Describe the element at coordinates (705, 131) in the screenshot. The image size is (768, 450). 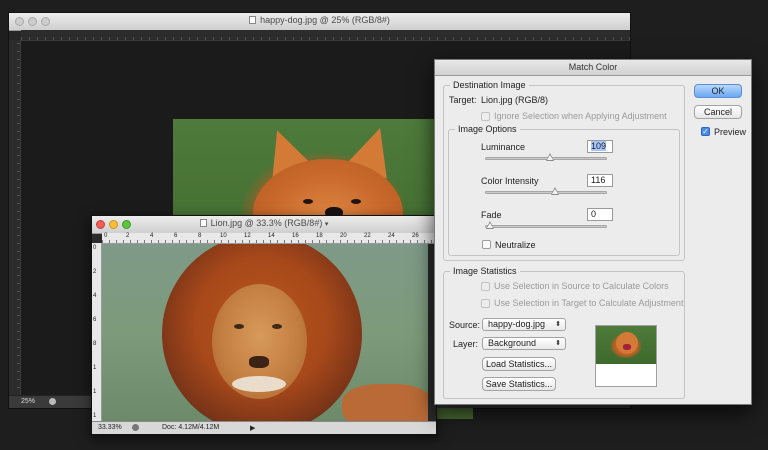
I see `preview-checkbox: ✓` at that location.